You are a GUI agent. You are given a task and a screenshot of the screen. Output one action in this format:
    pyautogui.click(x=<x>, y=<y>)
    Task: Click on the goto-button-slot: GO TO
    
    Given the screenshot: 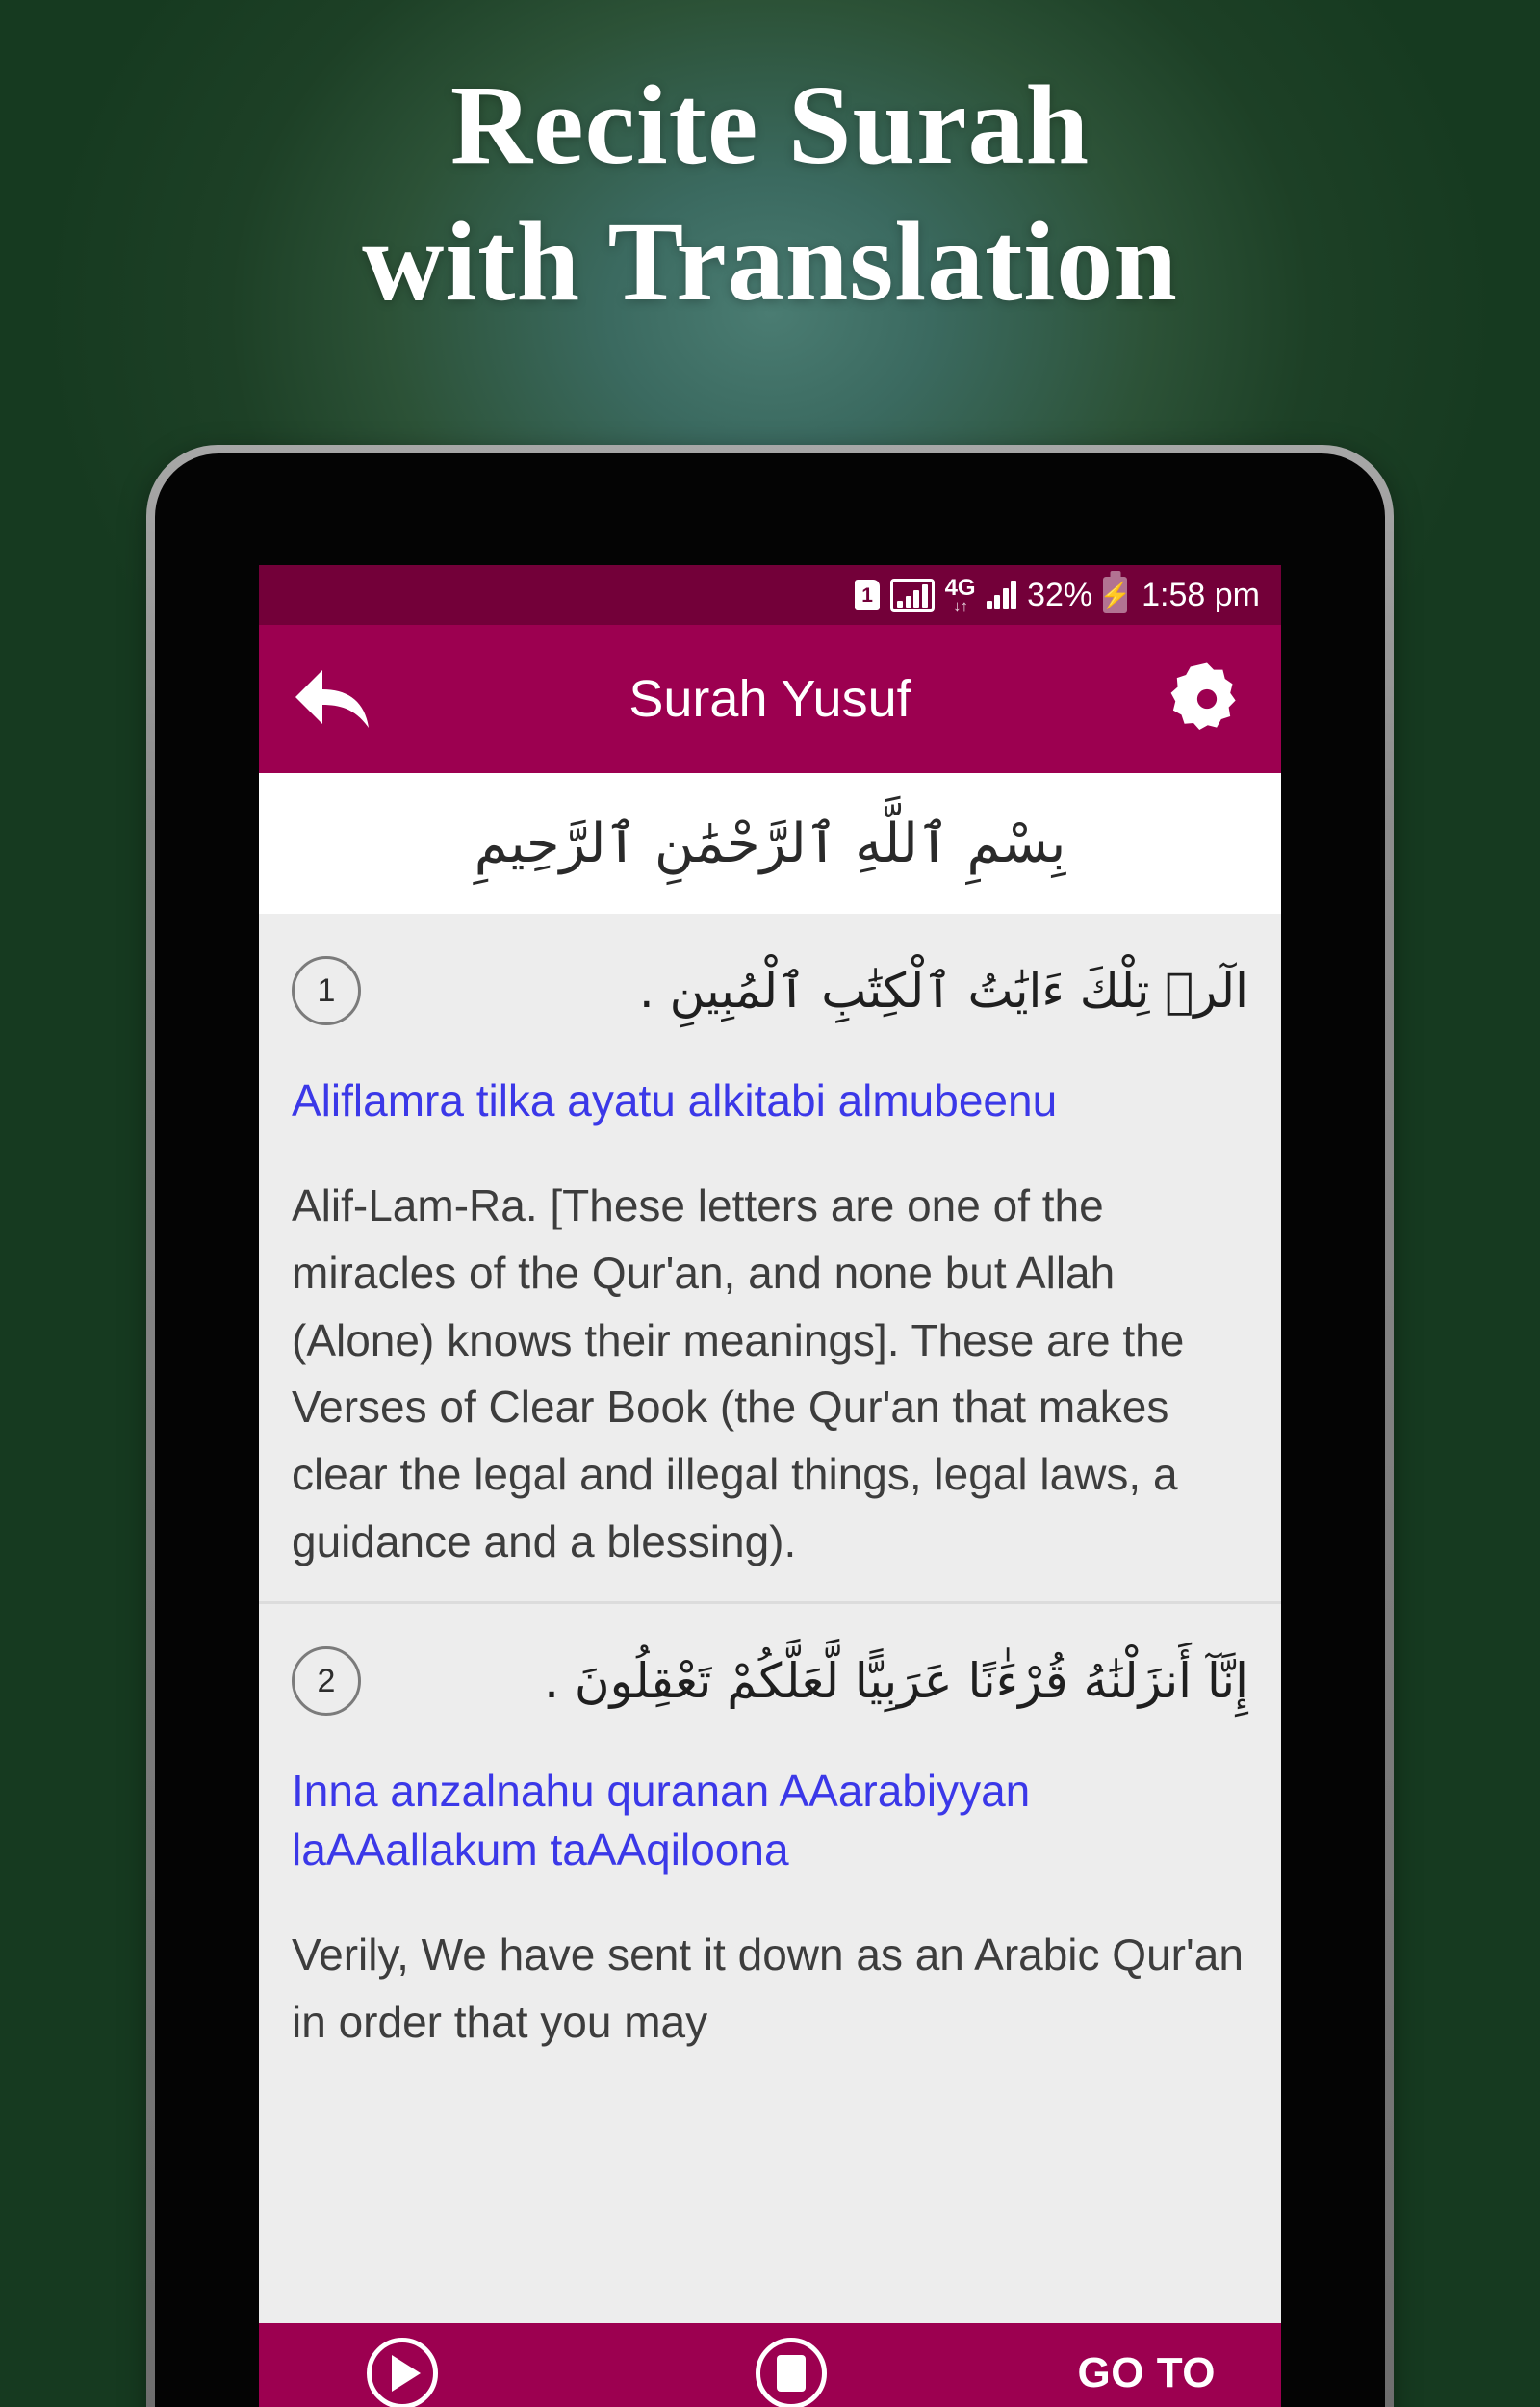 What is the action you would take?
    pyautogui.click(x=1085, y=2373)
    